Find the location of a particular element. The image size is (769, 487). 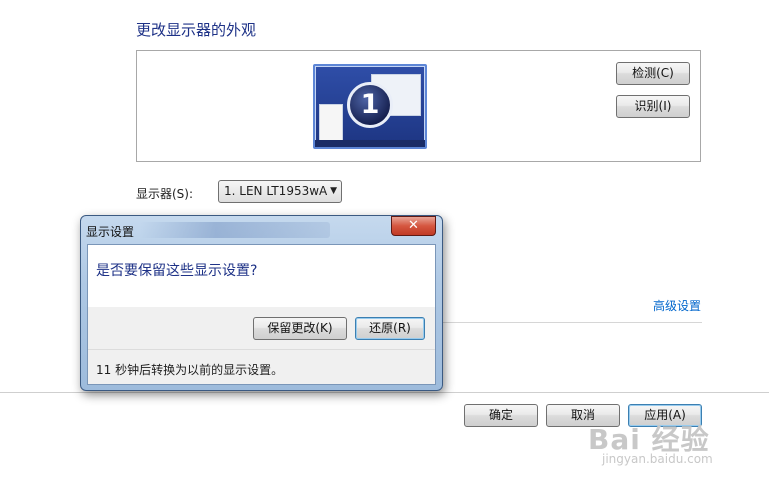

monitor-number-badge: 1 is located at coordinates (370, 105).